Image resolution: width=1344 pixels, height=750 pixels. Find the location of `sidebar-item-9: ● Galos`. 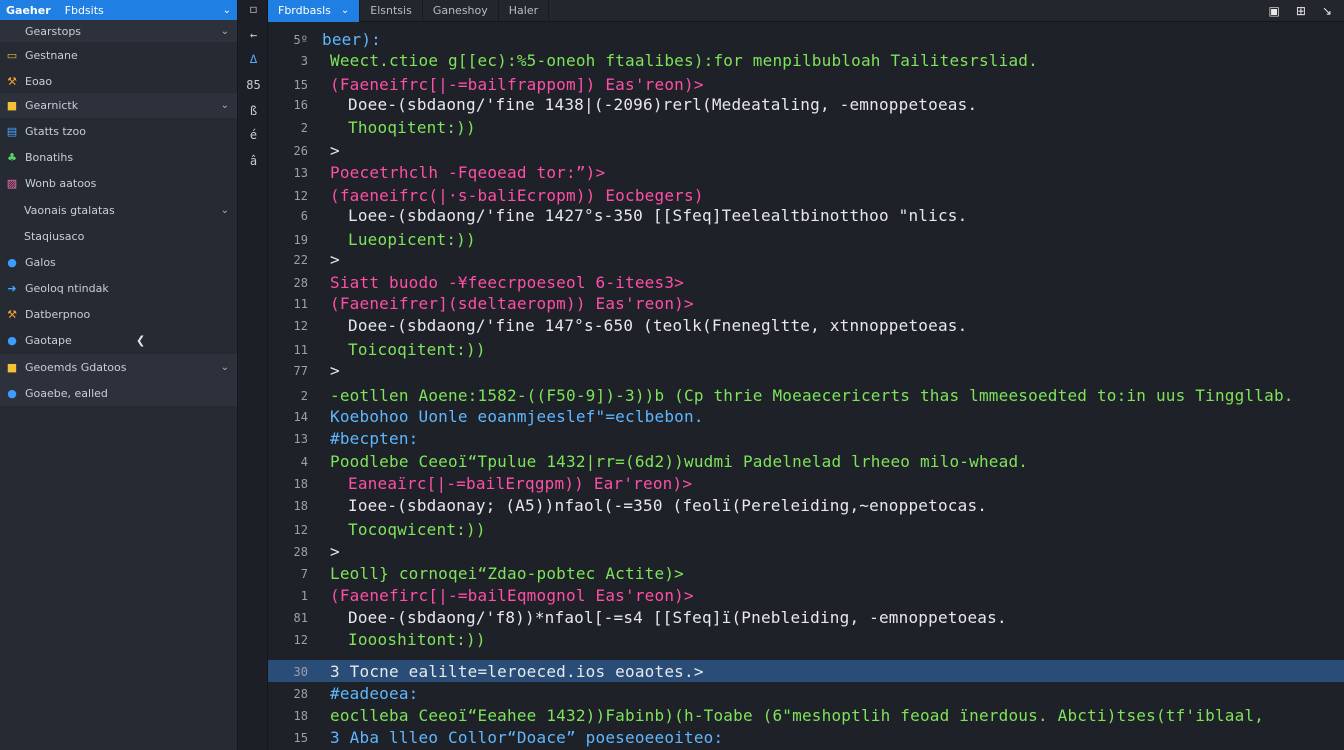

sidebar-item-9: ● Galos is located at coordinates (118, 262).